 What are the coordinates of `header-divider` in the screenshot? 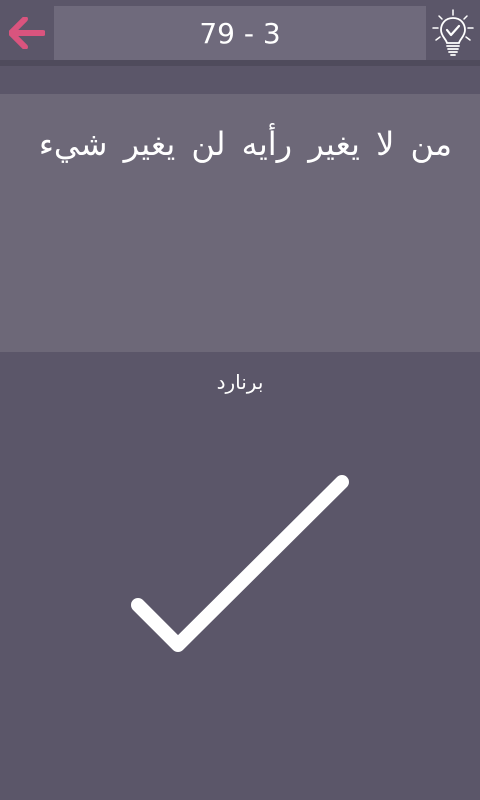 It's located at (240, 63).